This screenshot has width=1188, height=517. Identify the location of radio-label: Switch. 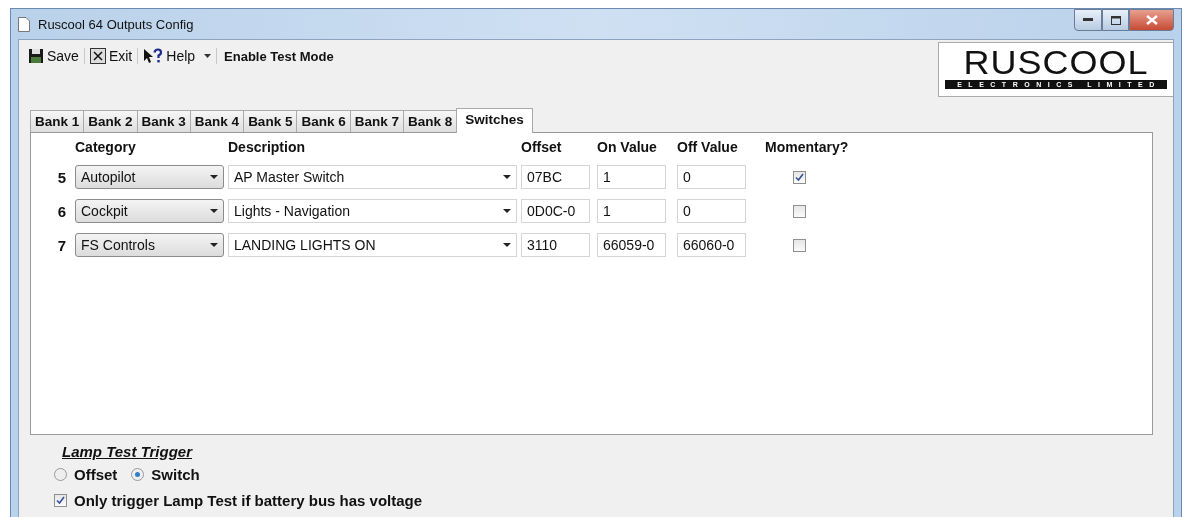
(175, 474).